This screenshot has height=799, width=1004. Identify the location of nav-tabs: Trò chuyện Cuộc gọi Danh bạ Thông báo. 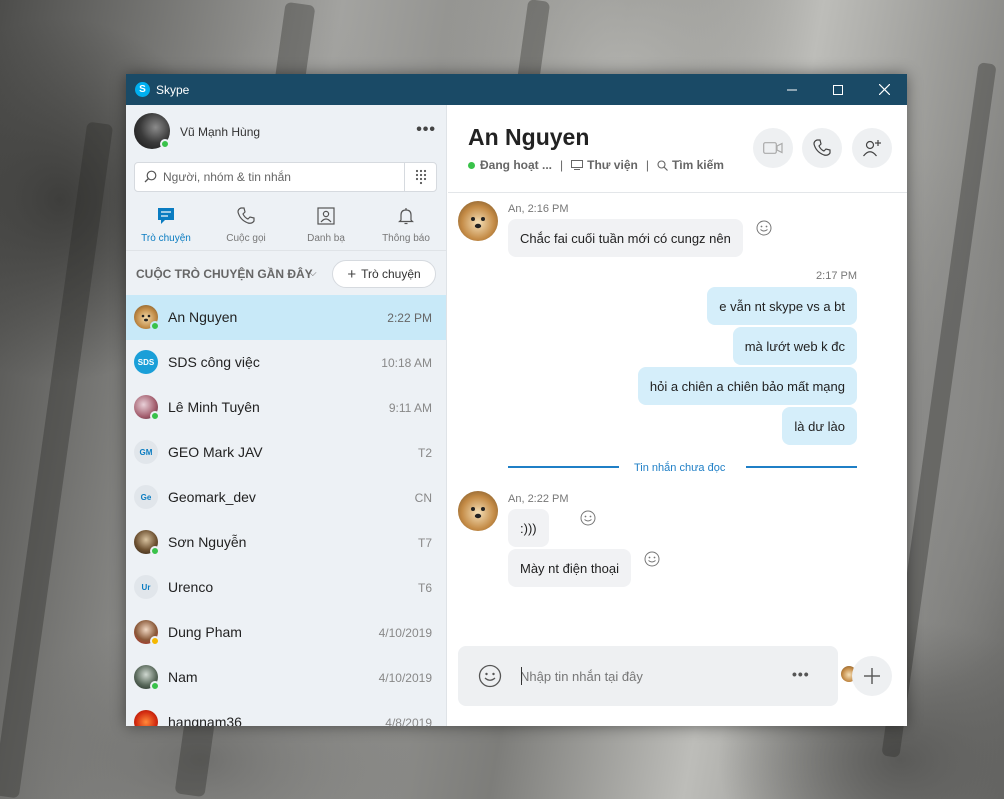
(286, 226).